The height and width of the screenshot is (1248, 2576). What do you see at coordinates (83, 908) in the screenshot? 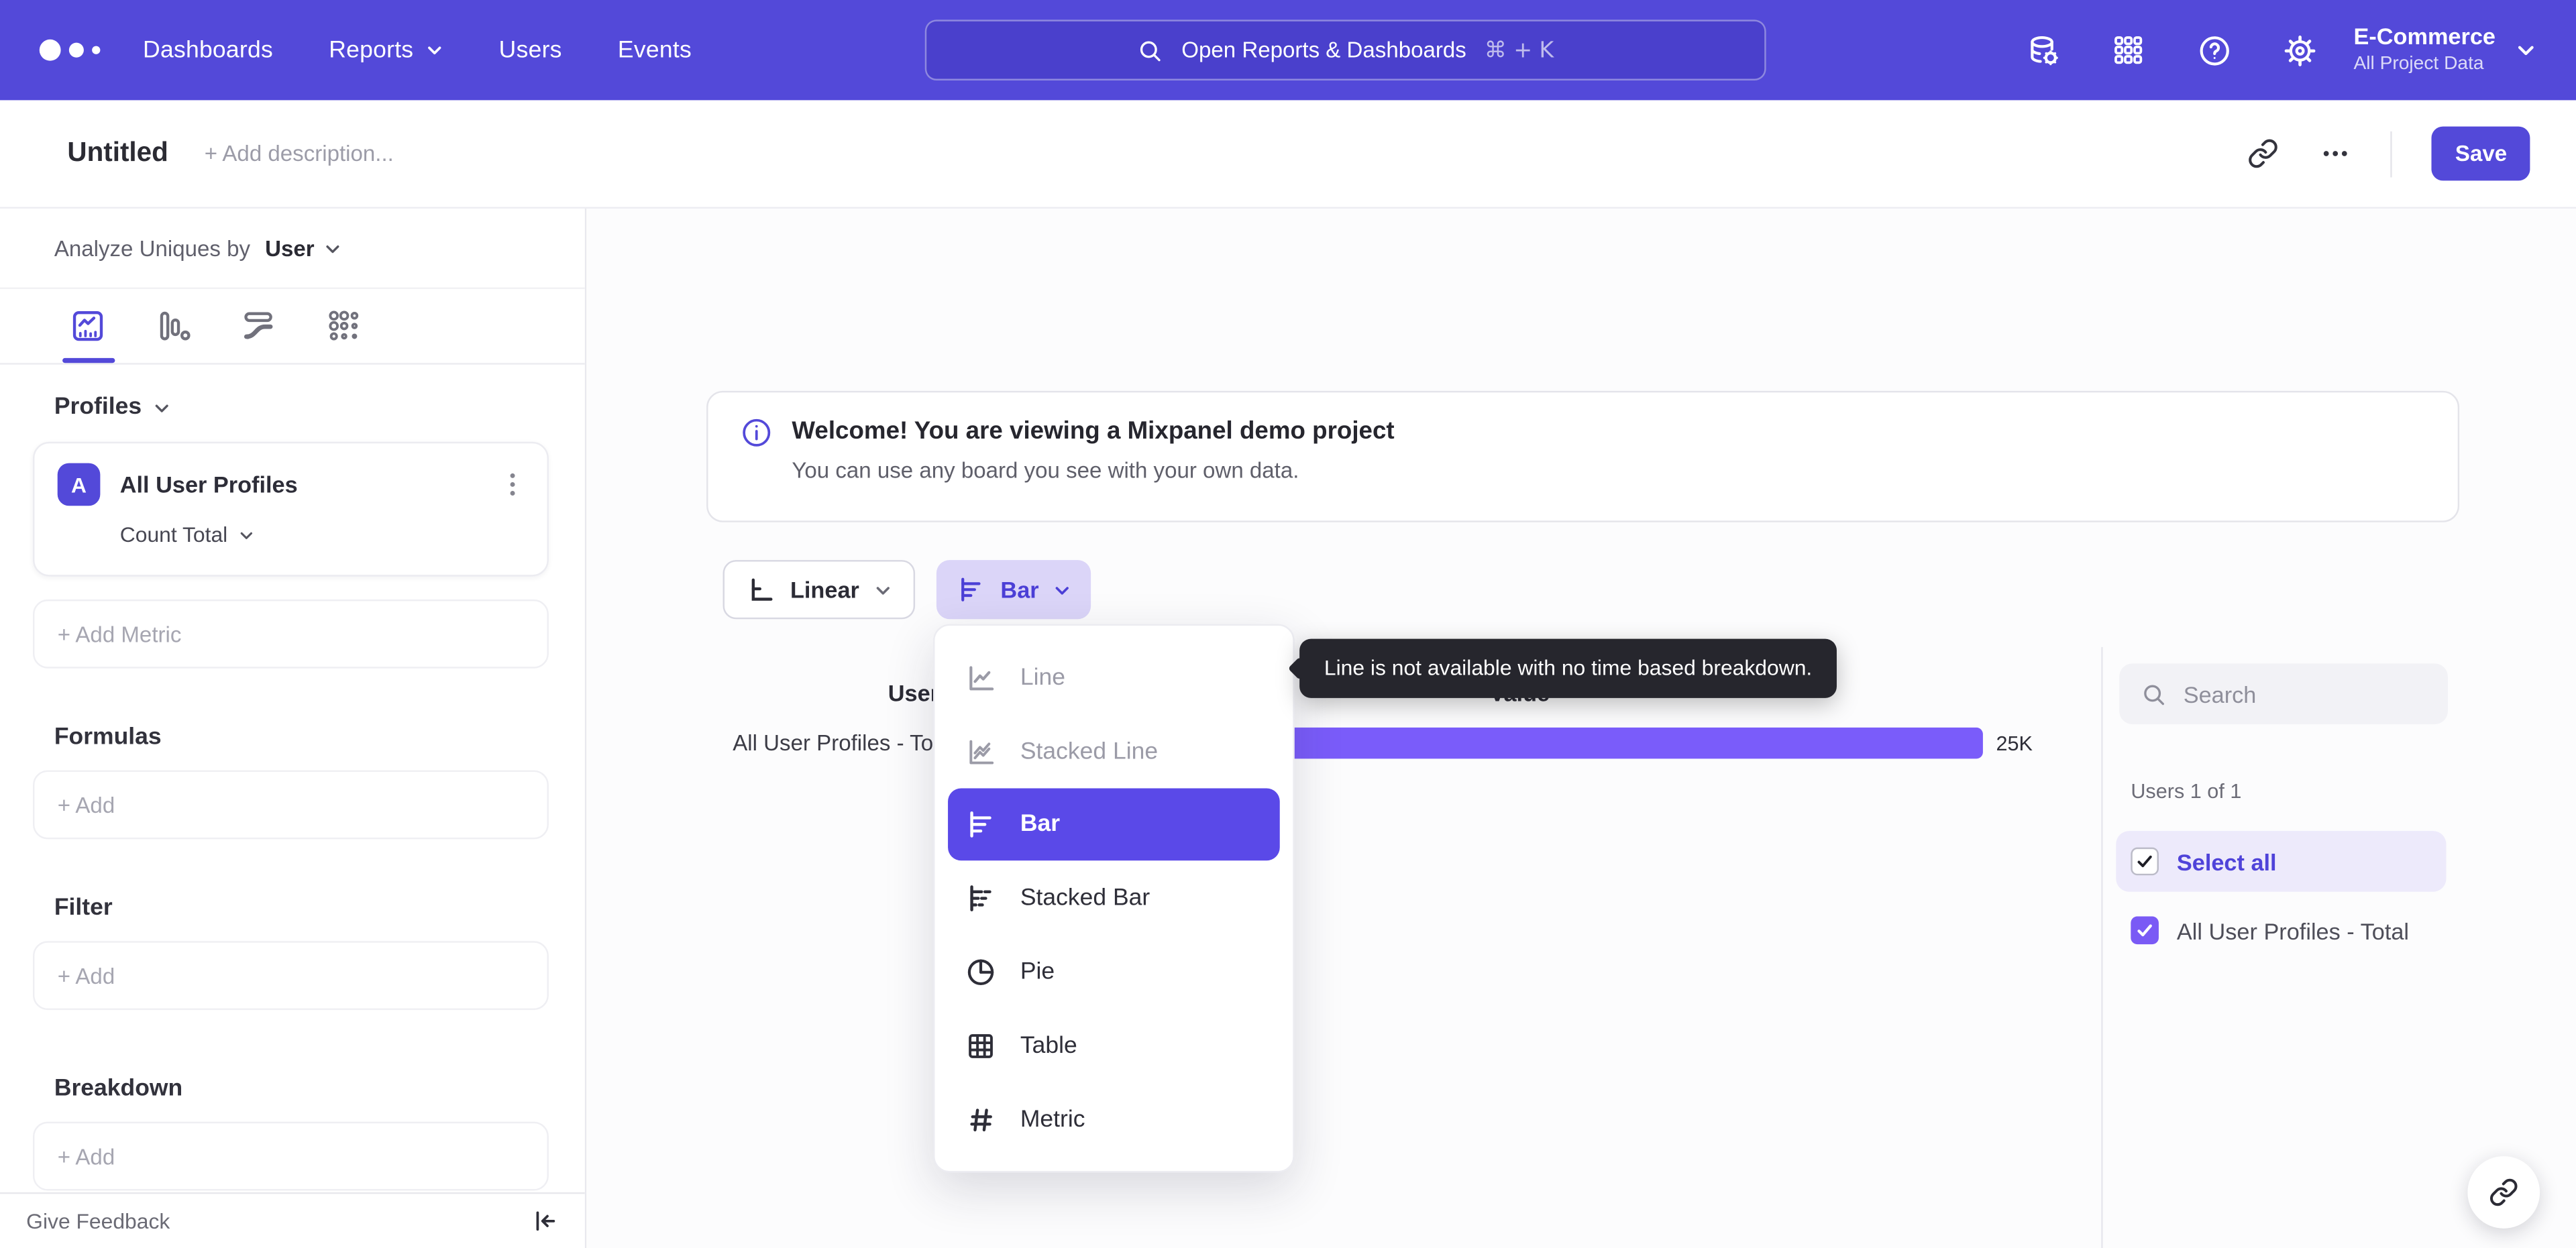
I see `filter-heading: Filter` at bounding box center [83, 908].